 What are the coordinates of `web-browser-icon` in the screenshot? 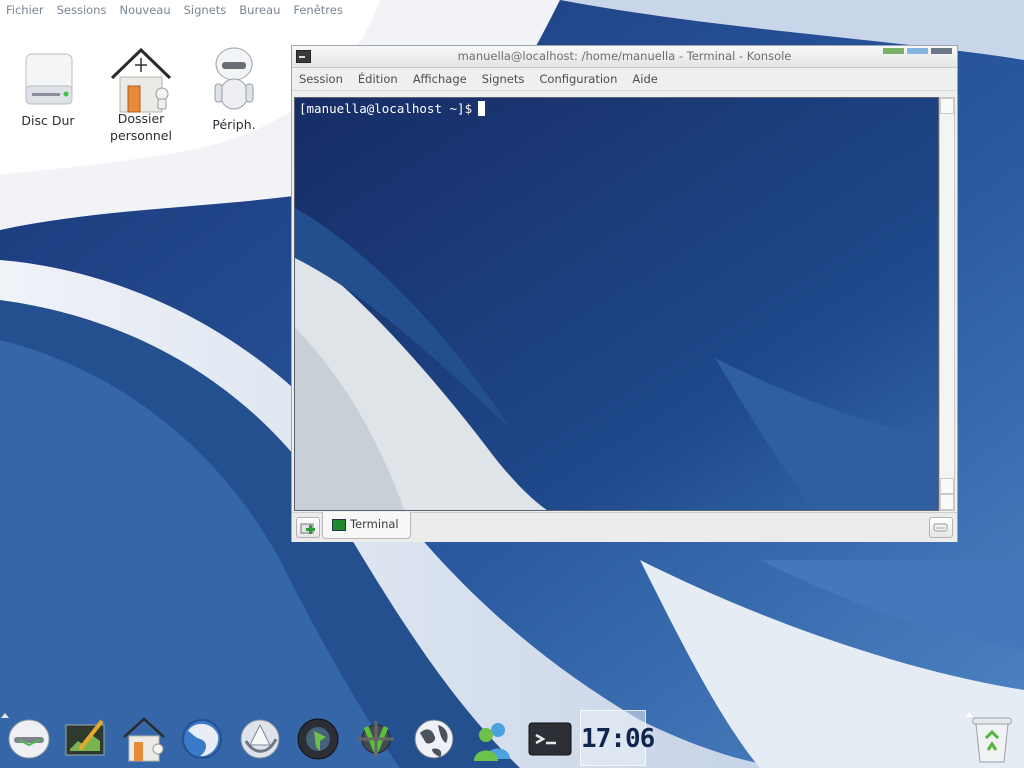 It's located at (260, 739).